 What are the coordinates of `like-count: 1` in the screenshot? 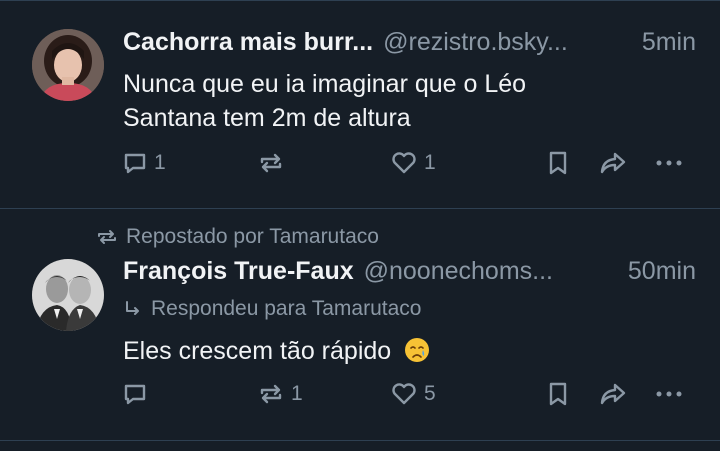 It's located at (430, 162).